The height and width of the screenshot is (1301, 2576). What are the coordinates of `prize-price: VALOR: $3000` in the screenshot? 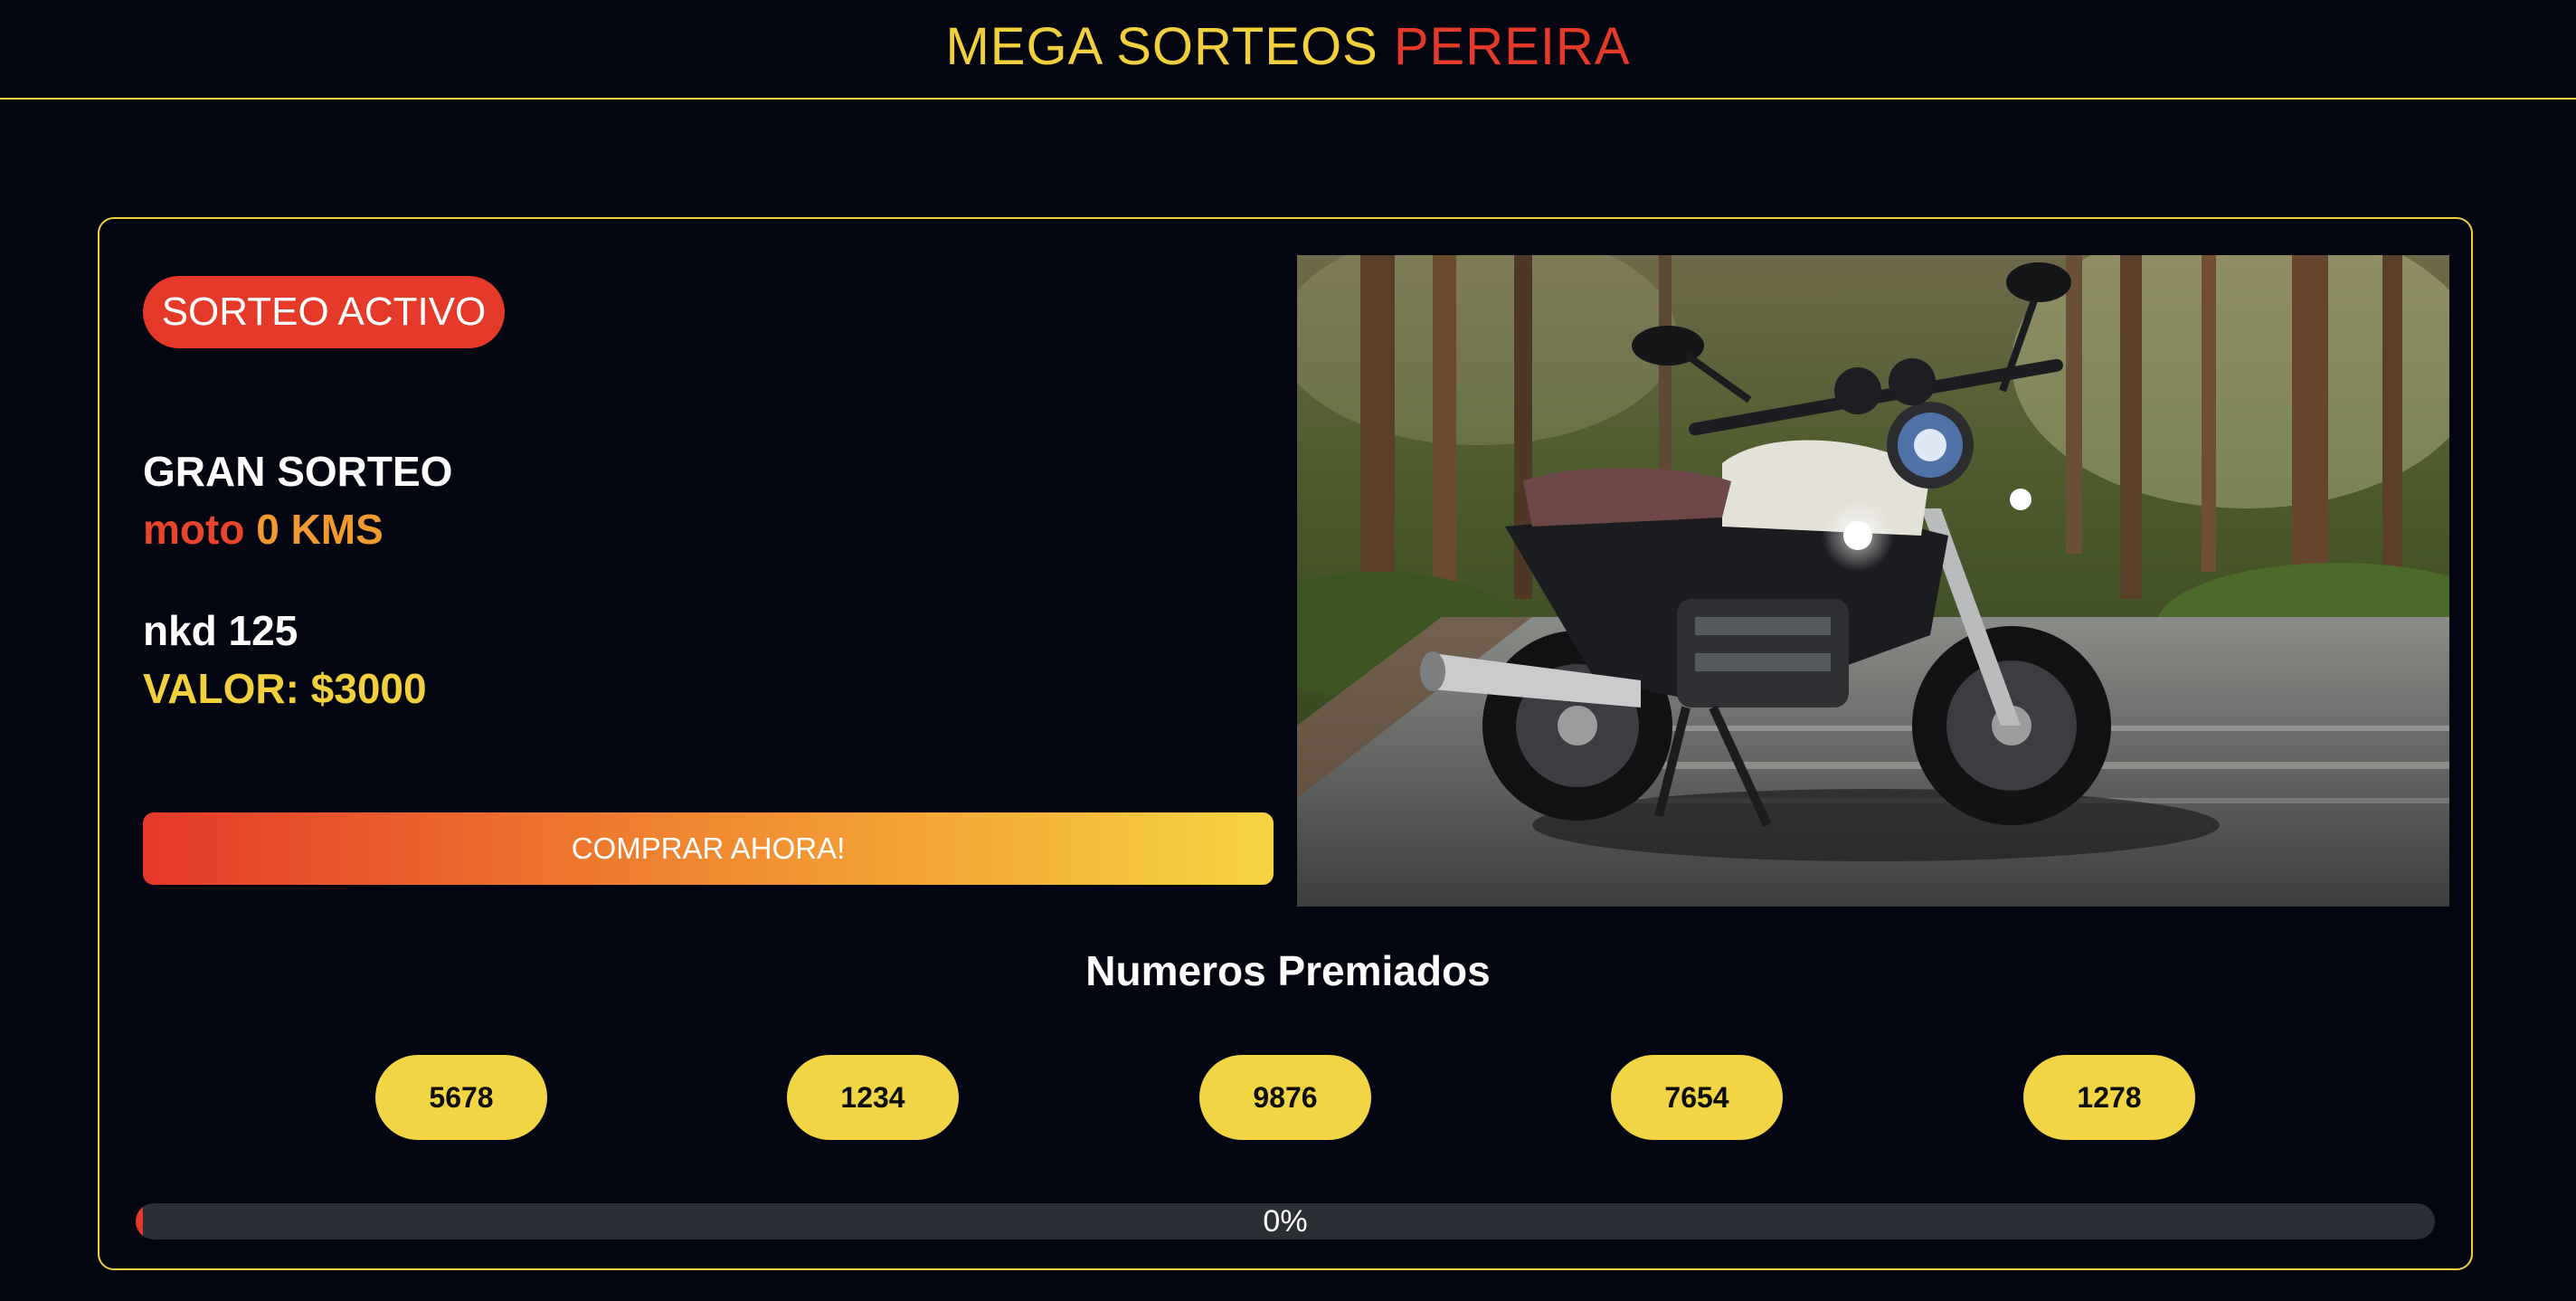 It's located at (285, 688).